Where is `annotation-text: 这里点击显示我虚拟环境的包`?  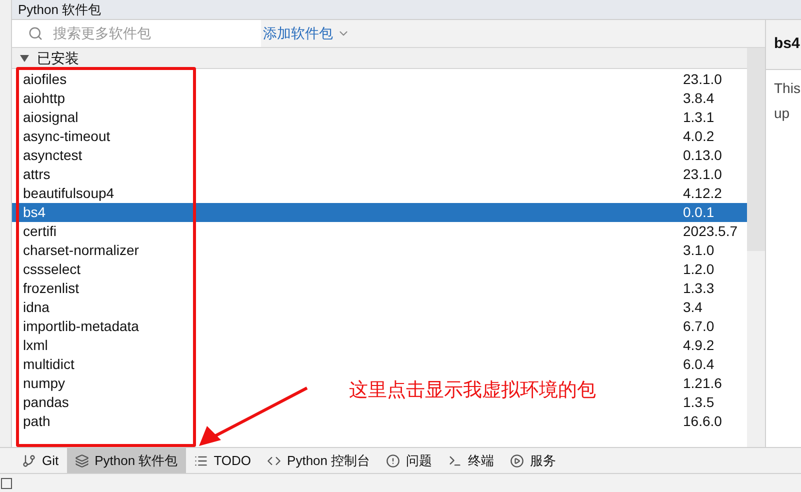
annotation-text: 这里点击显示我虚拟环境的包 is located at coordinates (472, 391).